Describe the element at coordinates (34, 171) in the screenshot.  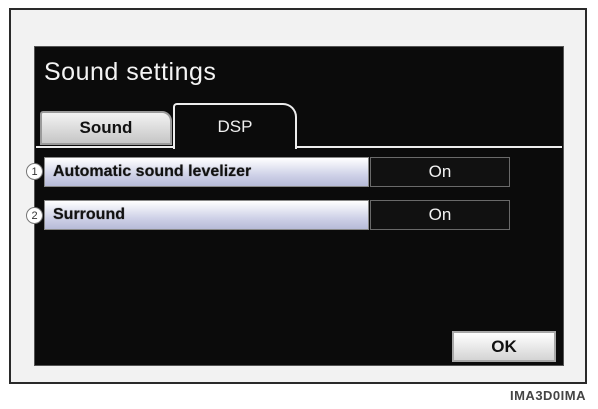
I see `callout-marker-1: 1` at that location.